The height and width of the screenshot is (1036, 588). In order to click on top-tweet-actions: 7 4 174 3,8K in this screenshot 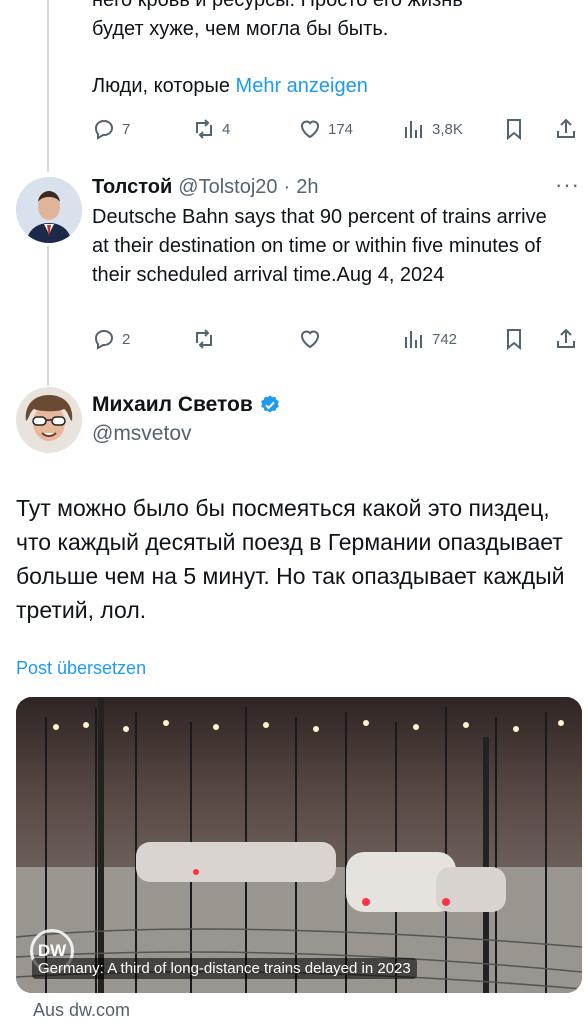, I will do `click(337, 129)`.